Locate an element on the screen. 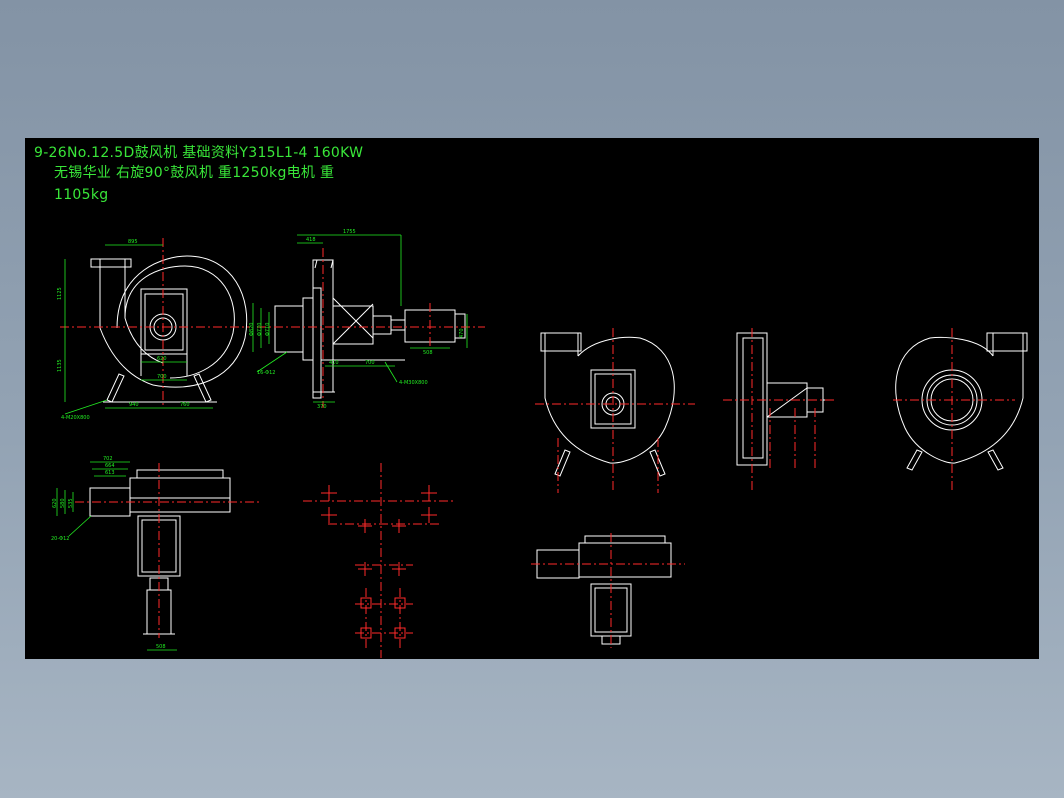  dim-side-vert-1: Φ820 is located at coordinates (252, 329).